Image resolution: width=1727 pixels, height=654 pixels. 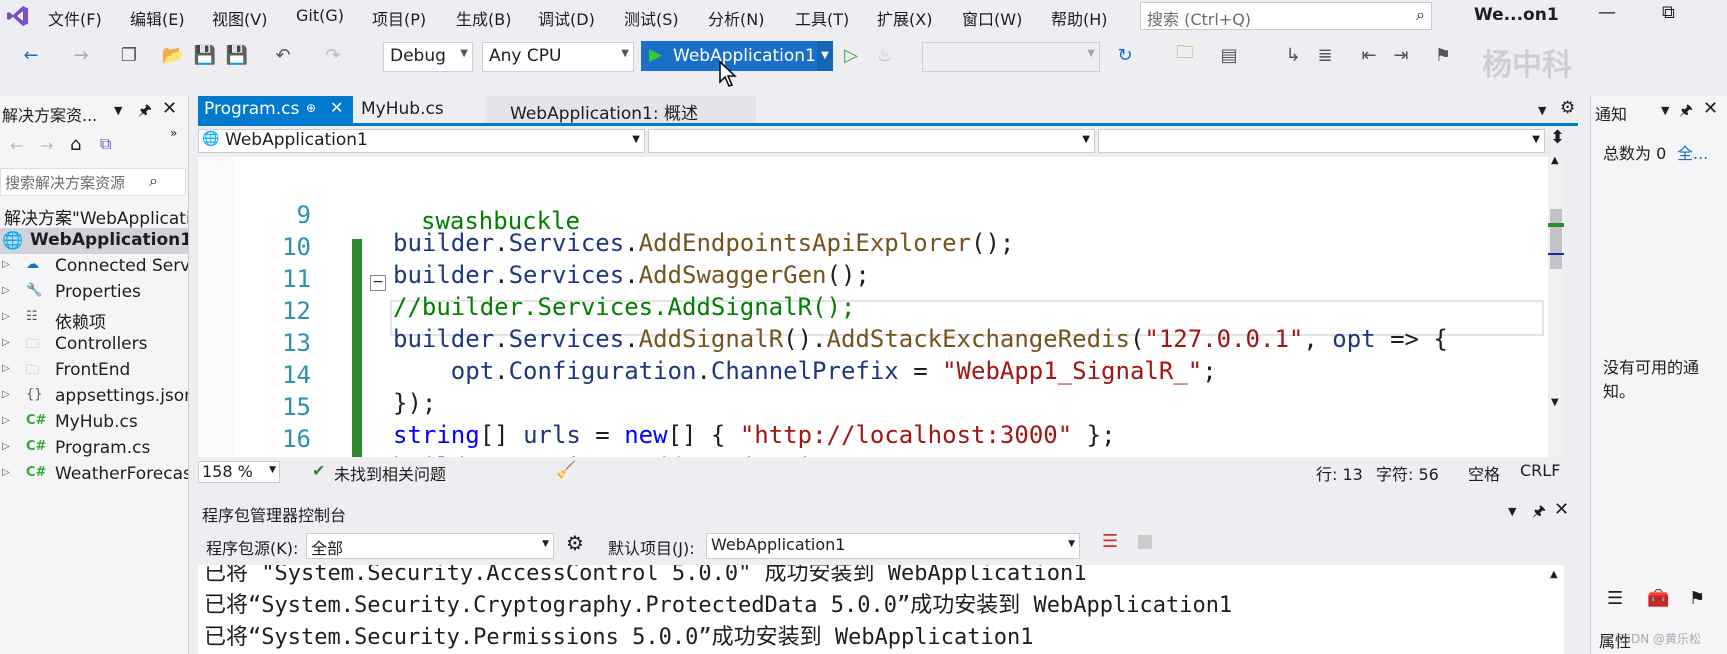 What do you see at coordinates (94, 345) in the screenshot?
I see `tree-item: ▷ 🗀 Controllers` at bounding box center [94, 345].